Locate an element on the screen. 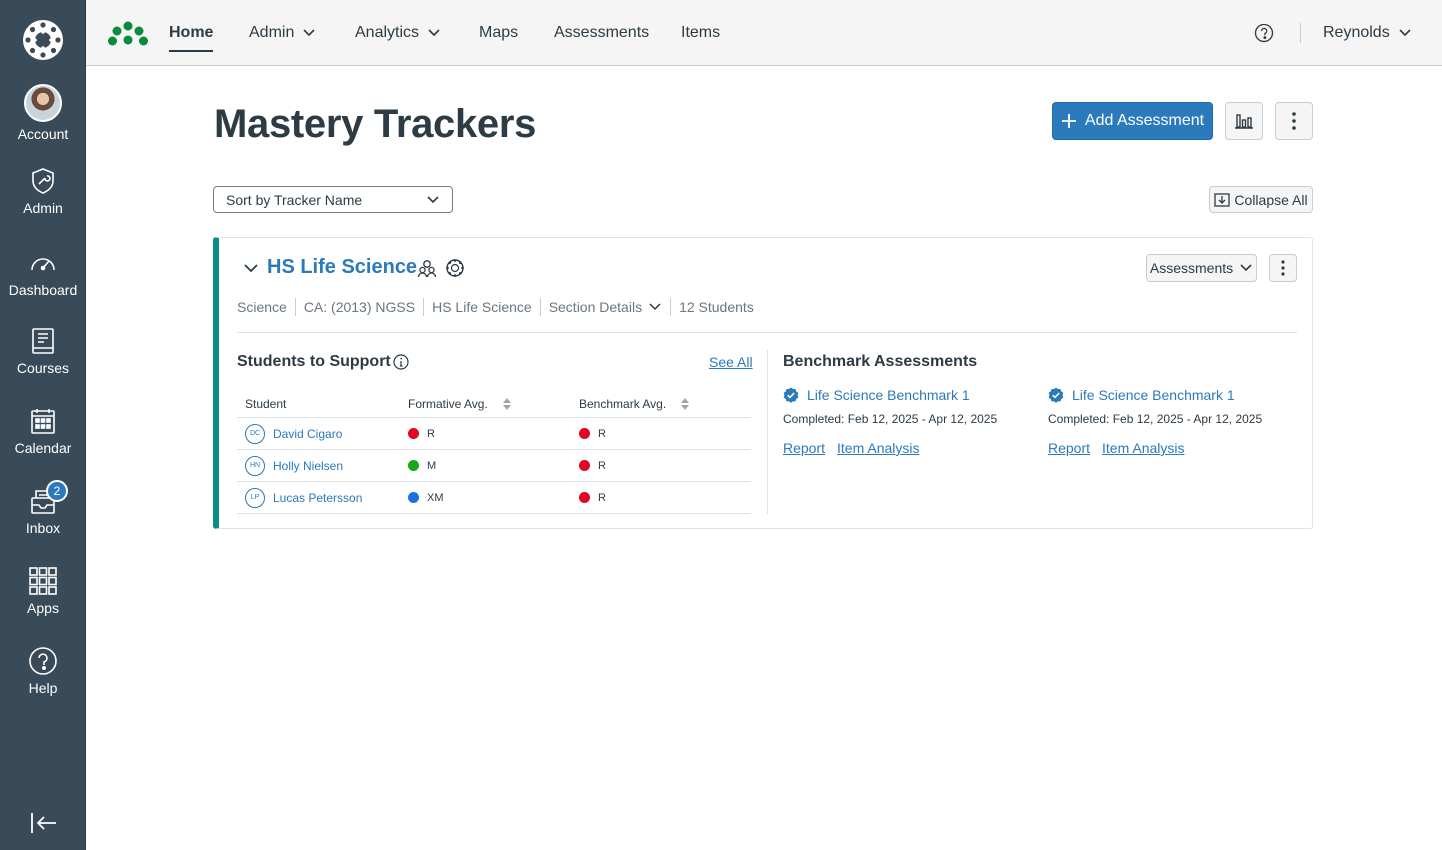 The width and height of the screenshot is (1442, 850). table-header-row: Student Formative Avg. Benchmark Avg. is located at coordinates (494, 404).